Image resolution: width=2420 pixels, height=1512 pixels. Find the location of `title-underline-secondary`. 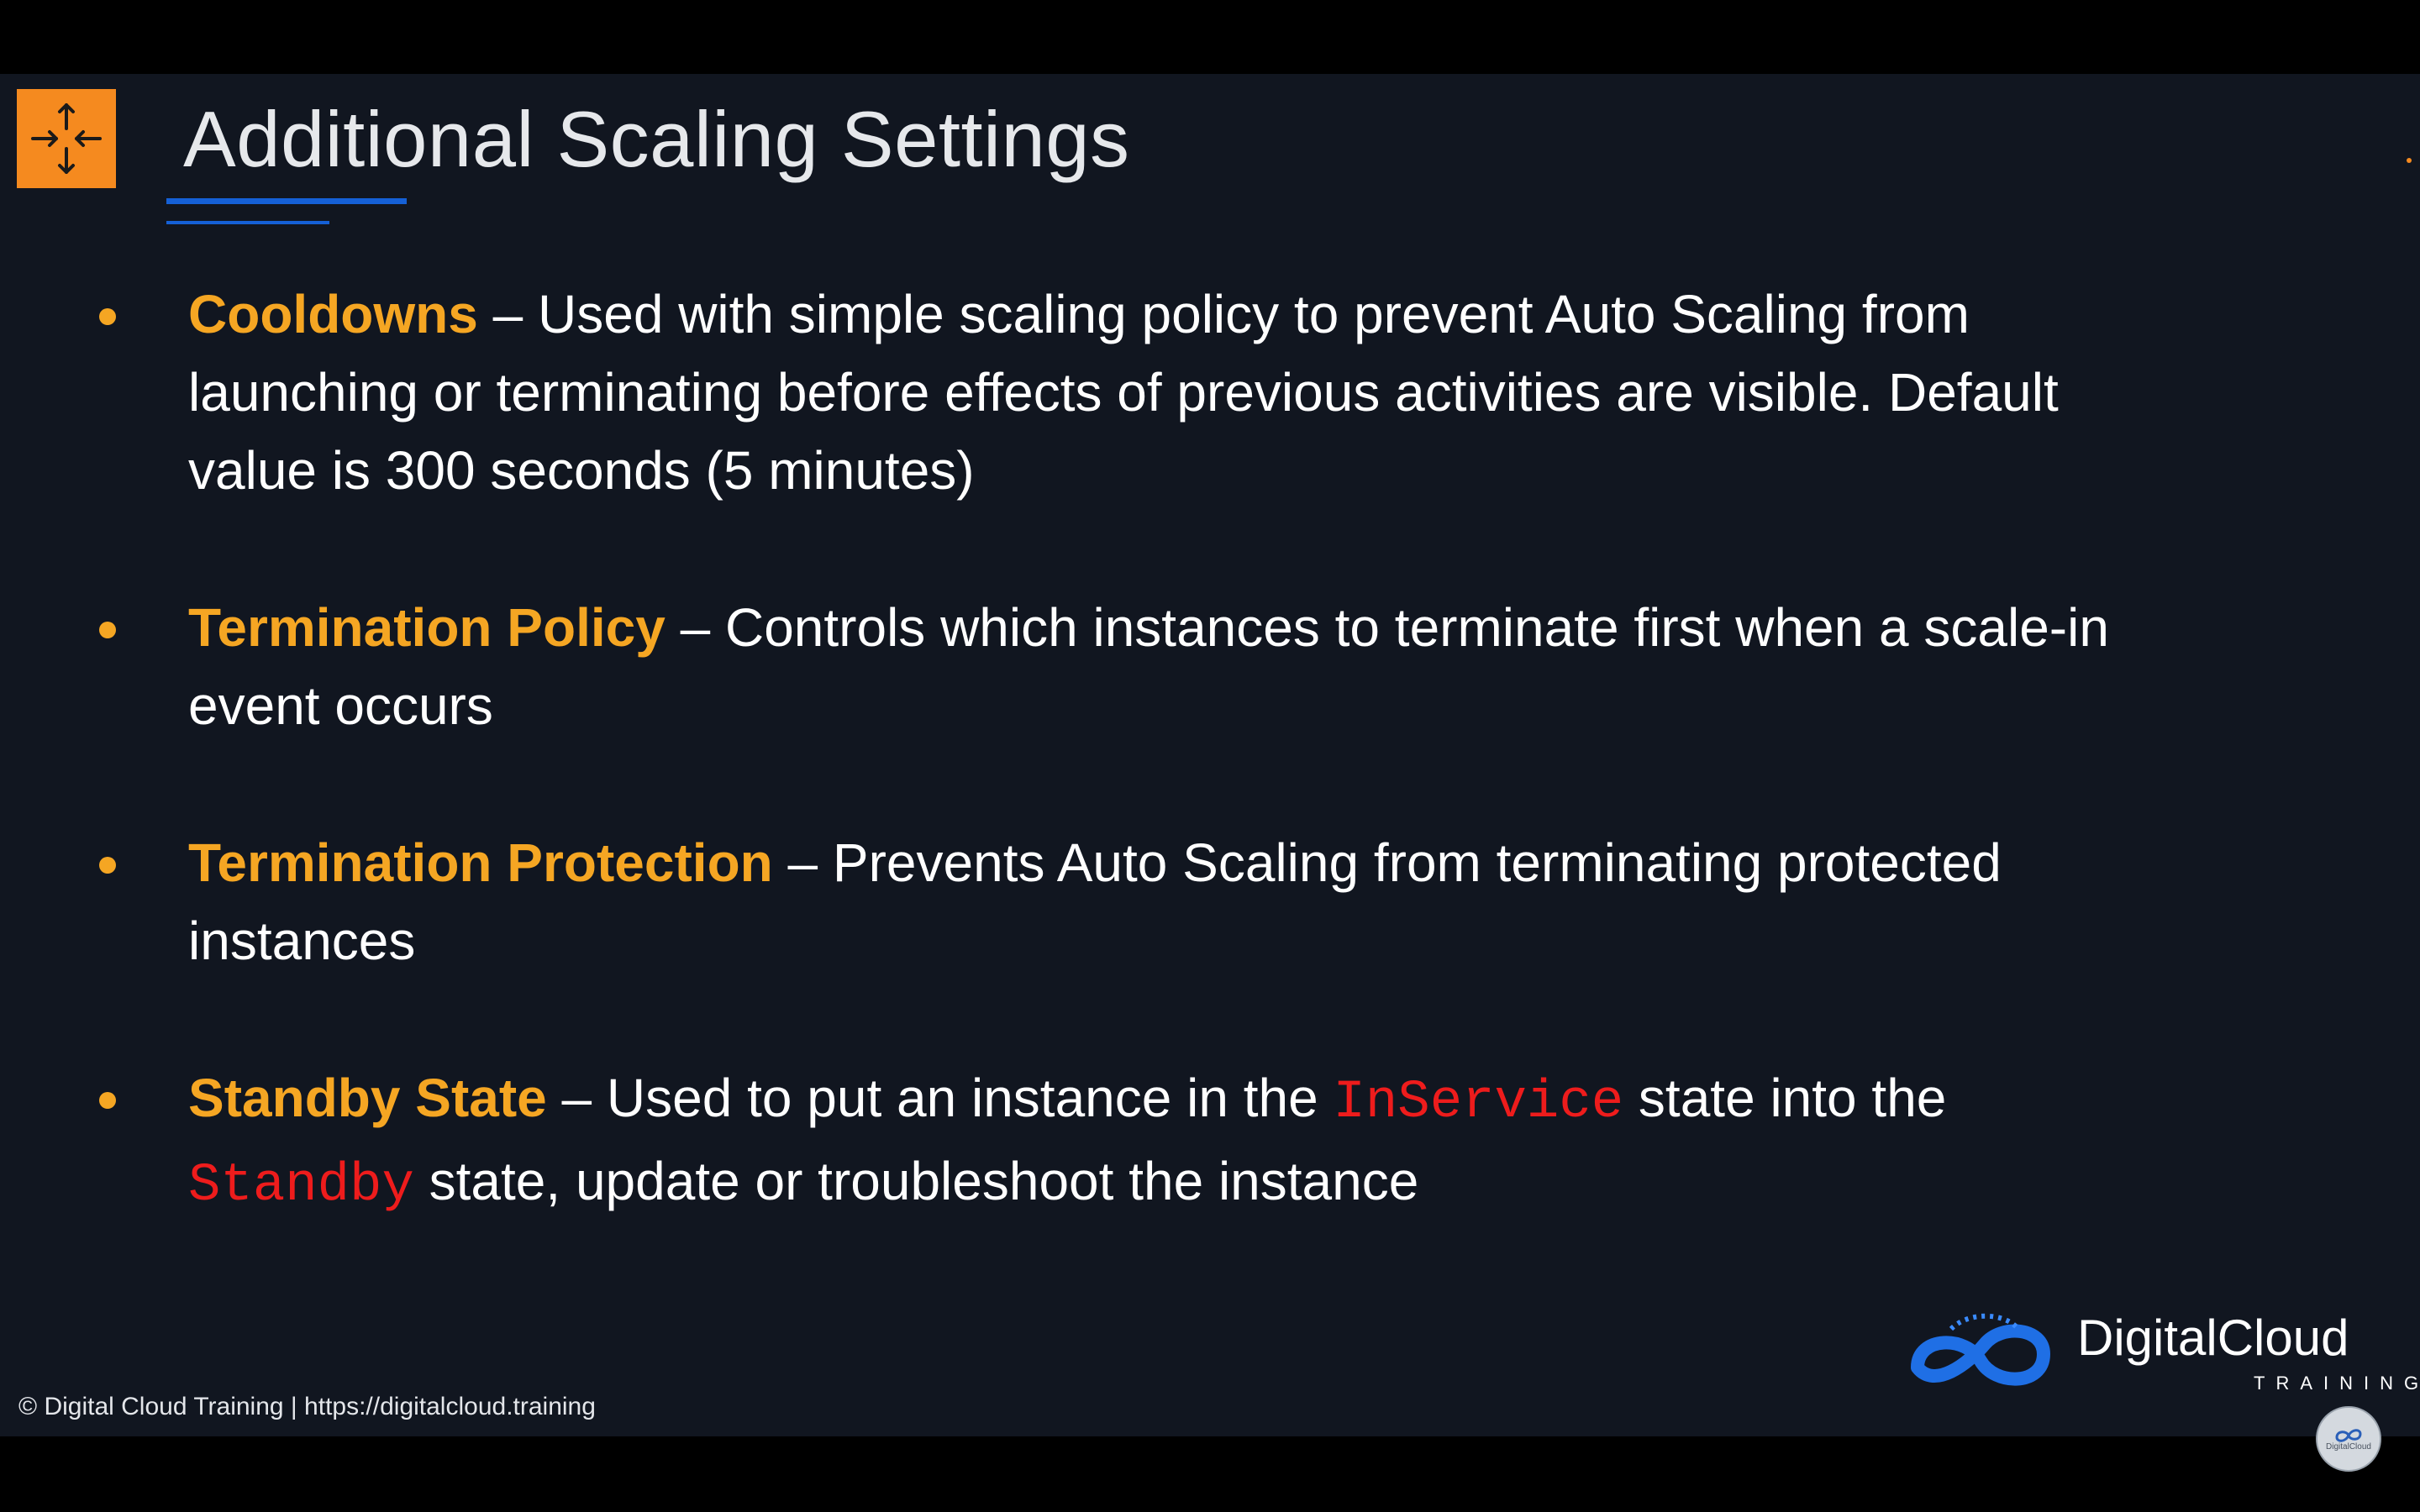

title-underline-secondary is located at coordinates (248, 222).